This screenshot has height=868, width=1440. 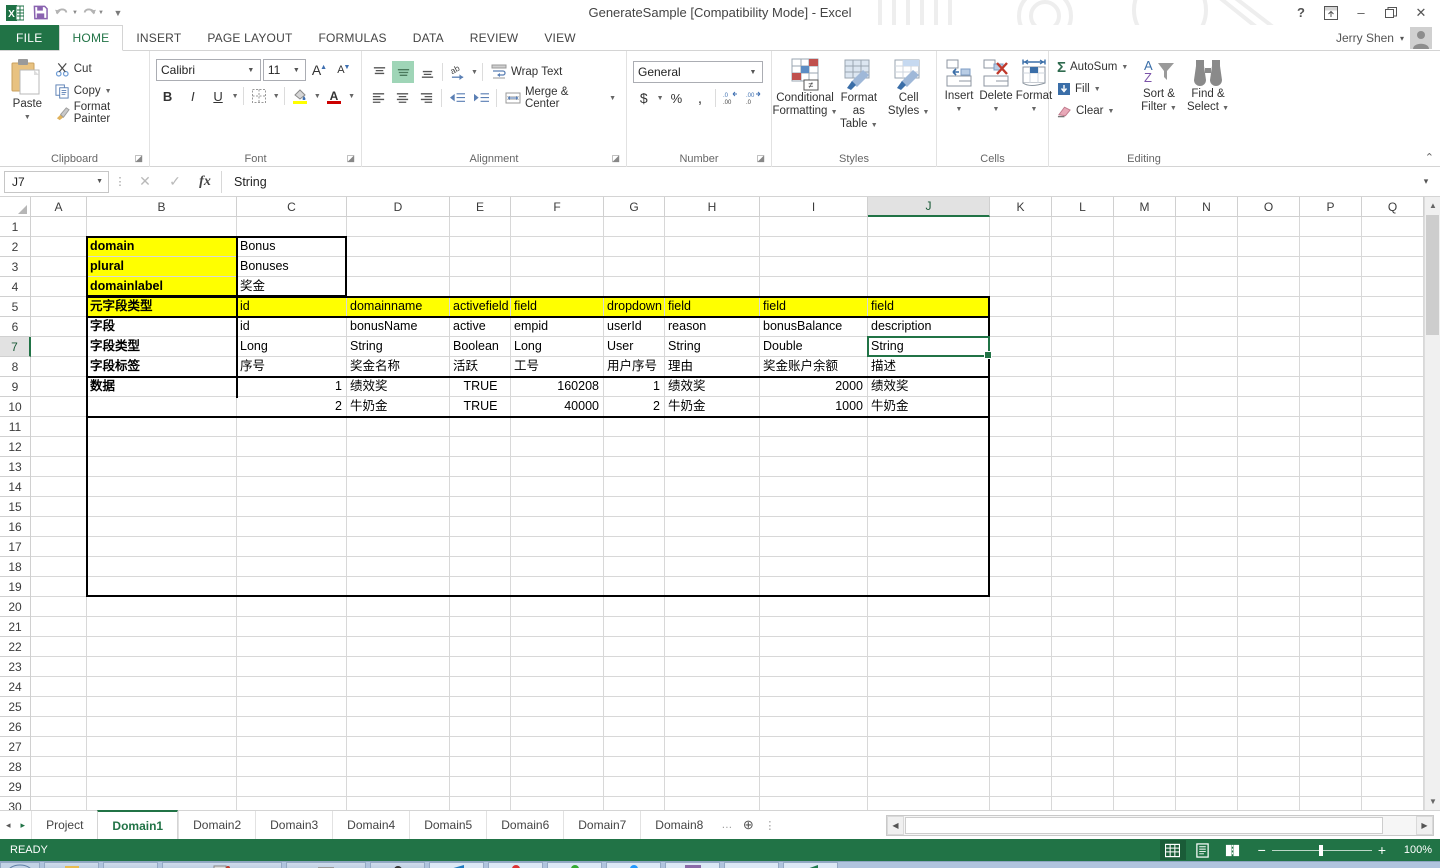 I want to click on cell-K30, so click(x=1021, y=803).